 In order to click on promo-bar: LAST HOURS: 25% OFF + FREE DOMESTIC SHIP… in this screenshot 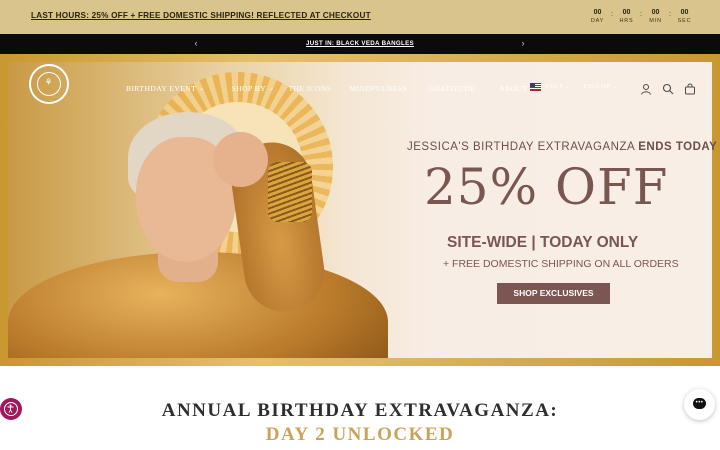, I will do `click(360, 17)`.